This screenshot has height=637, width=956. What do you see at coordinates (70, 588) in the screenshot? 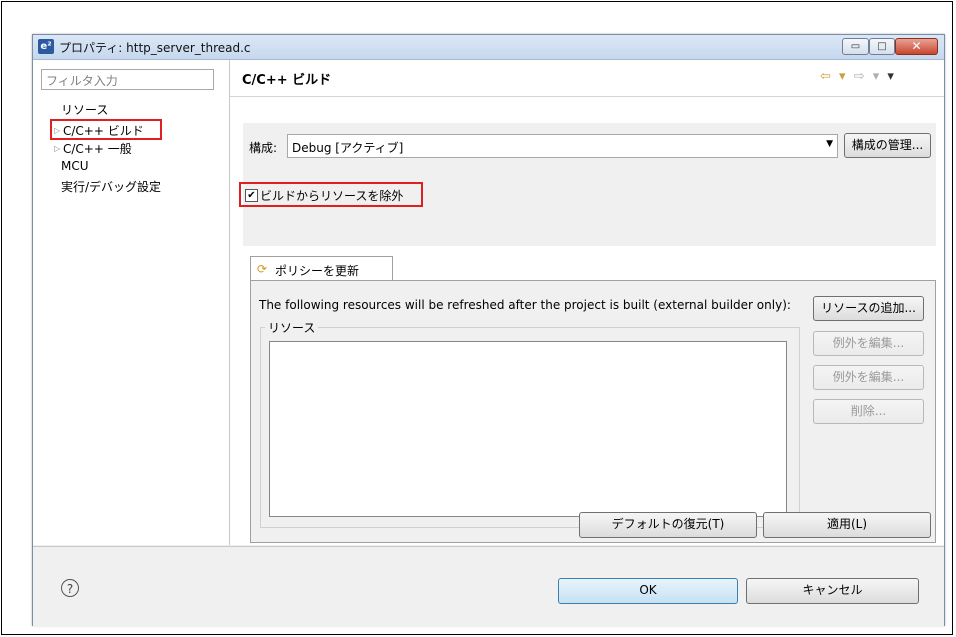
I see `help-icon: ?` at bounding box center [70, 588].